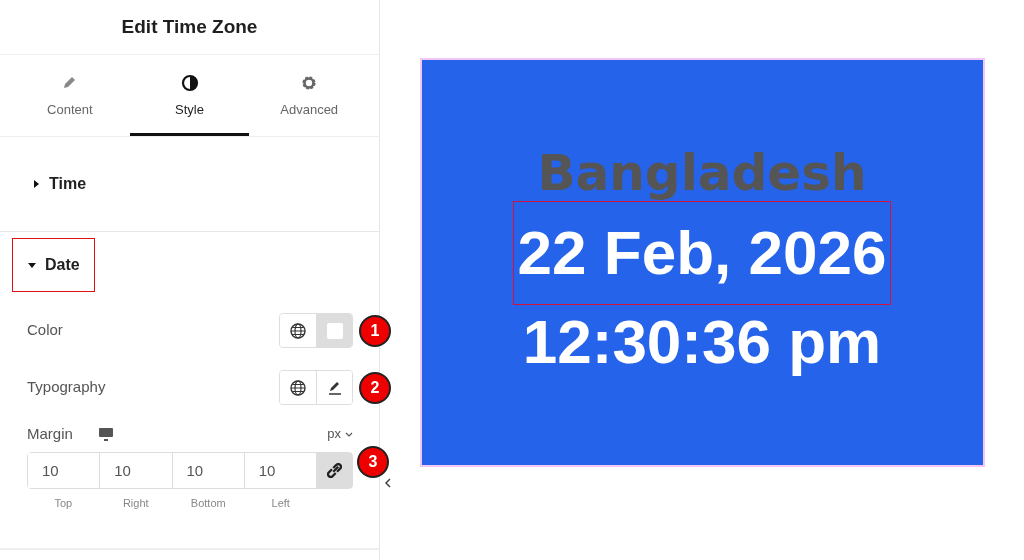  What do you see at coordinates (334, 330) in the screenshot?
I see `color-picker` at bounding box center [334, 330].